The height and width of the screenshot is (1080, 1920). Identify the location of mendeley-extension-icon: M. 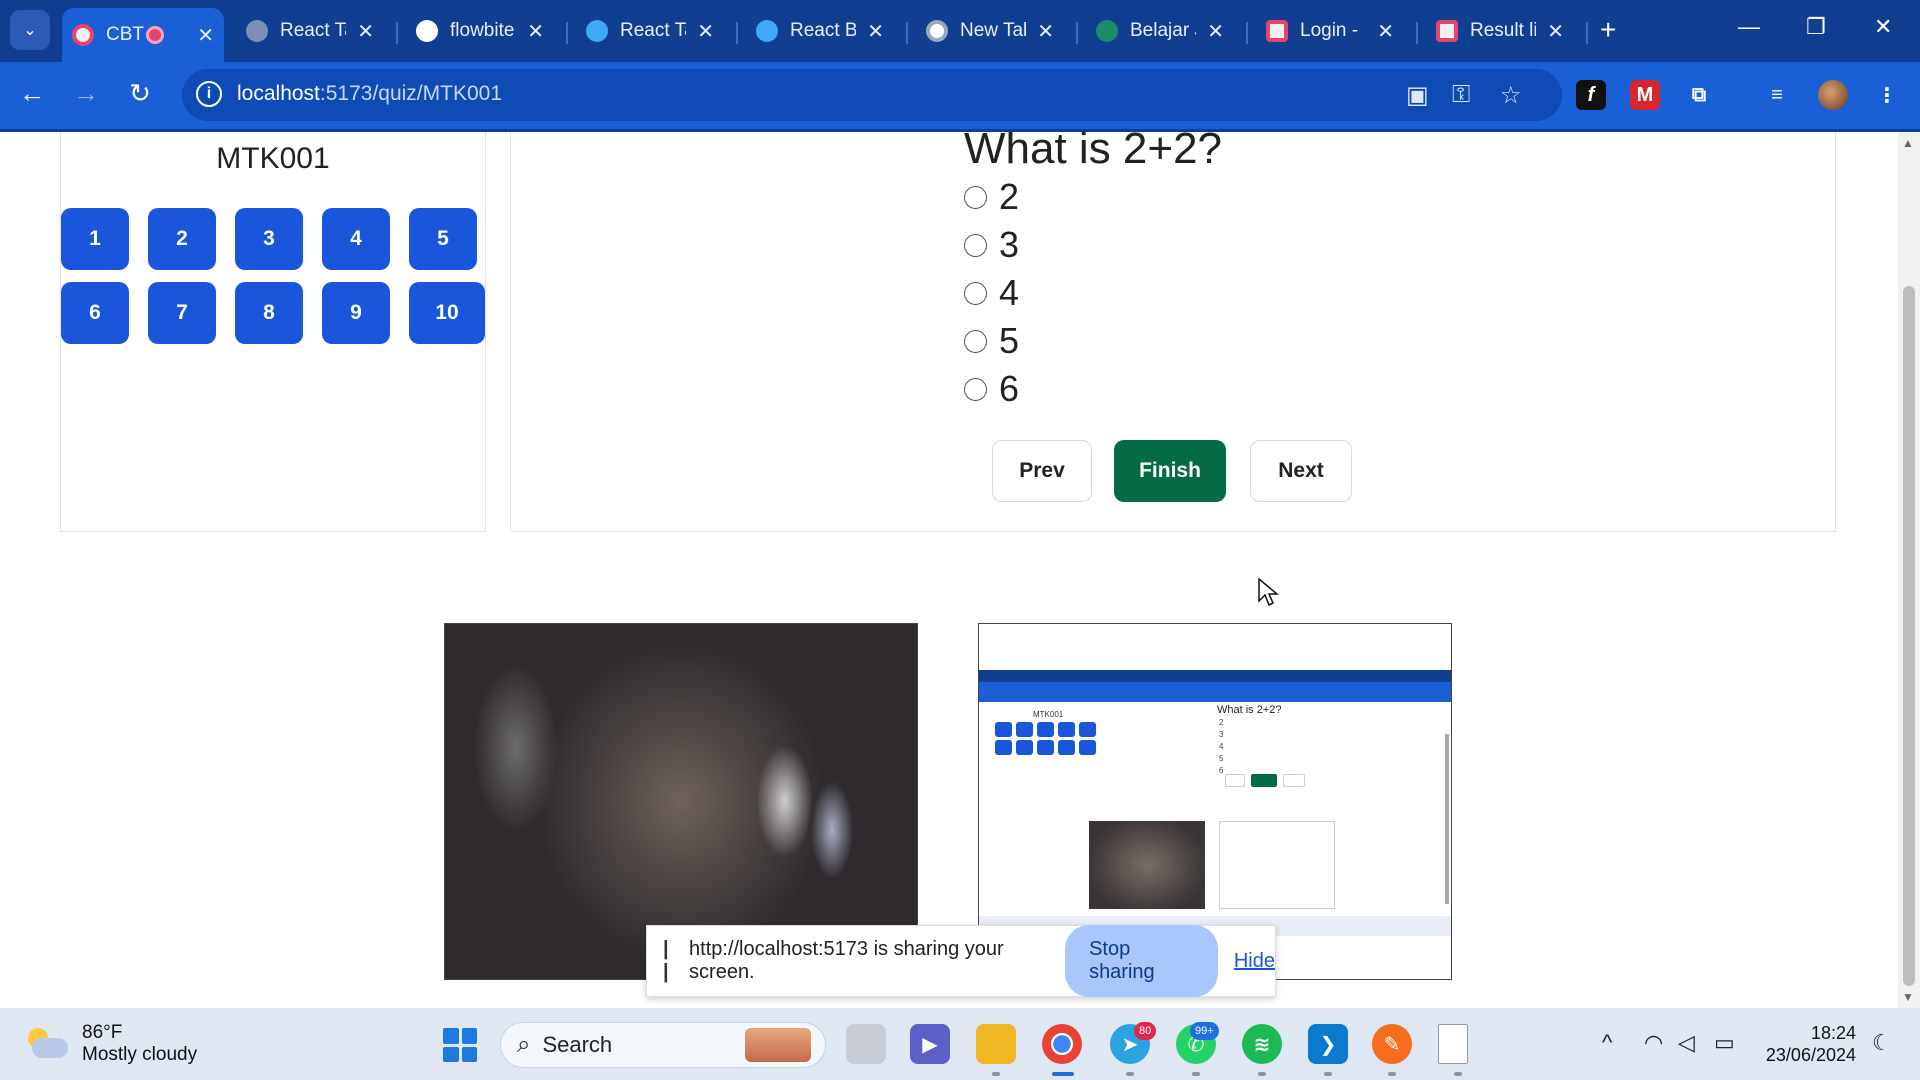
(1645, 95).